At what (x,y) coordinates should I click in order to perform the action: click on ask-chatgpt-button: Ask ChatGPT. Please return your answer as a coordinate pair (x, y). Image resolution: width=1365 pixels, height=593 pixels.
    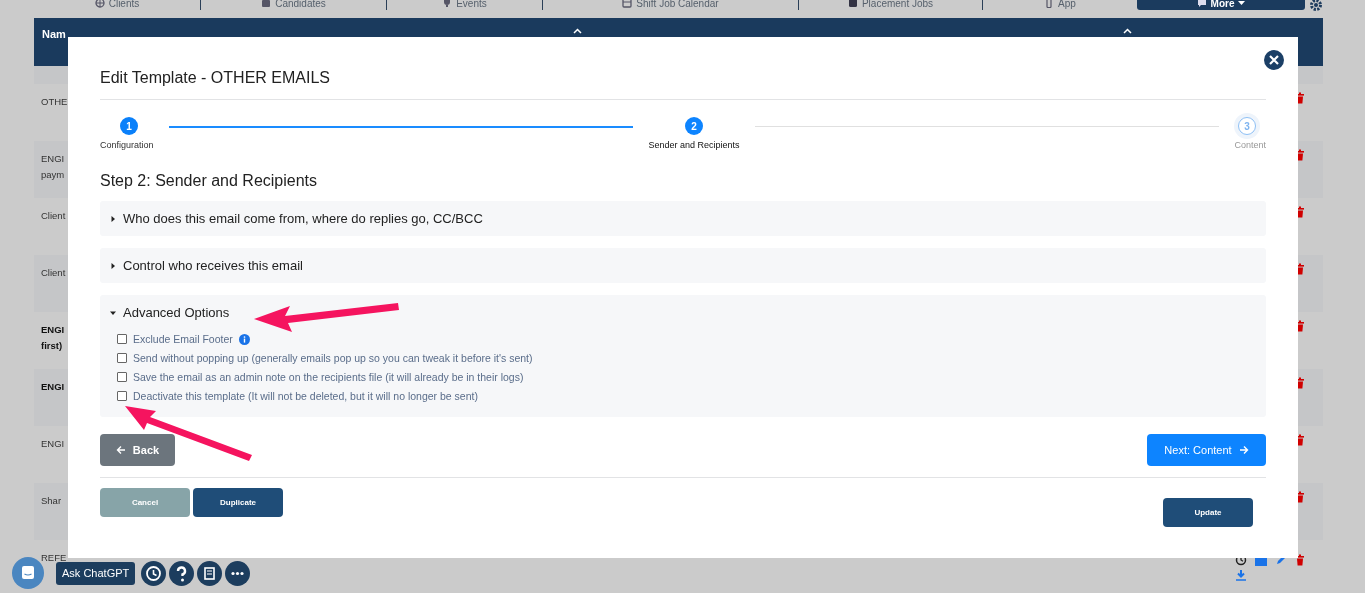
    Looking at the image, I should click on (96, 573).